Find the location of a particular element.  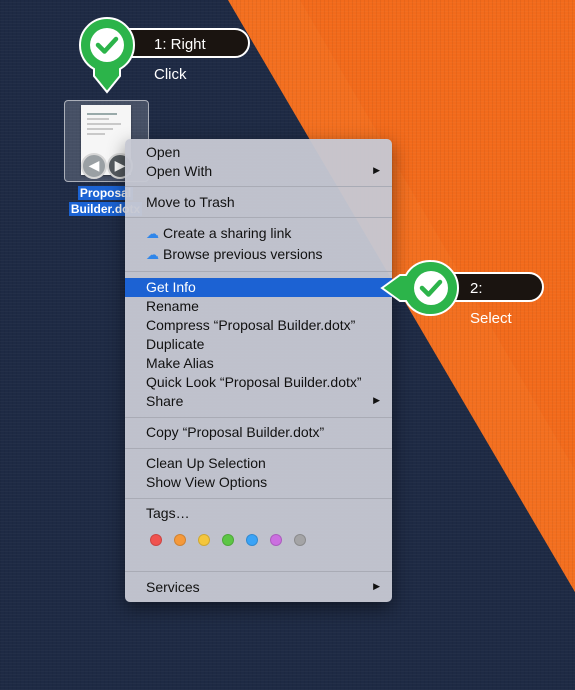

menu-item-get-info: Get Info is located at coordinates (258, 287).